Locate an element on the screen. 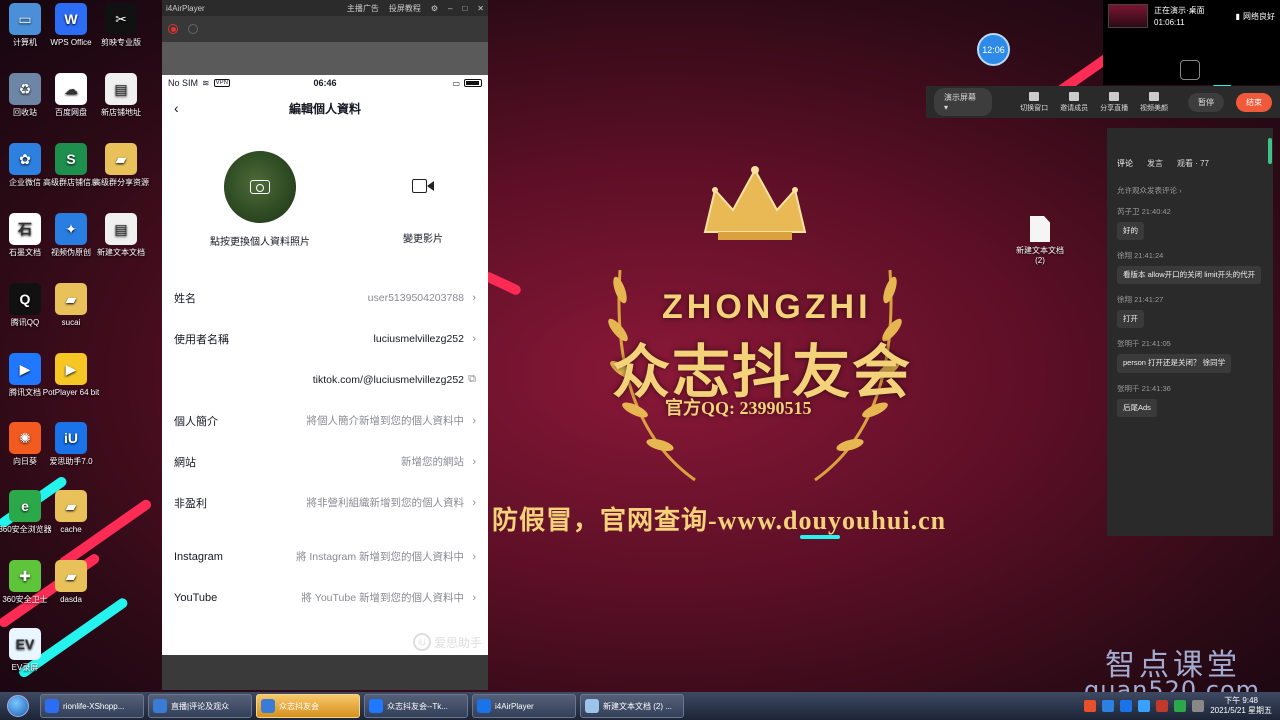  taskbar-item: i4AirPlayer is located at coordinates (524, 706).